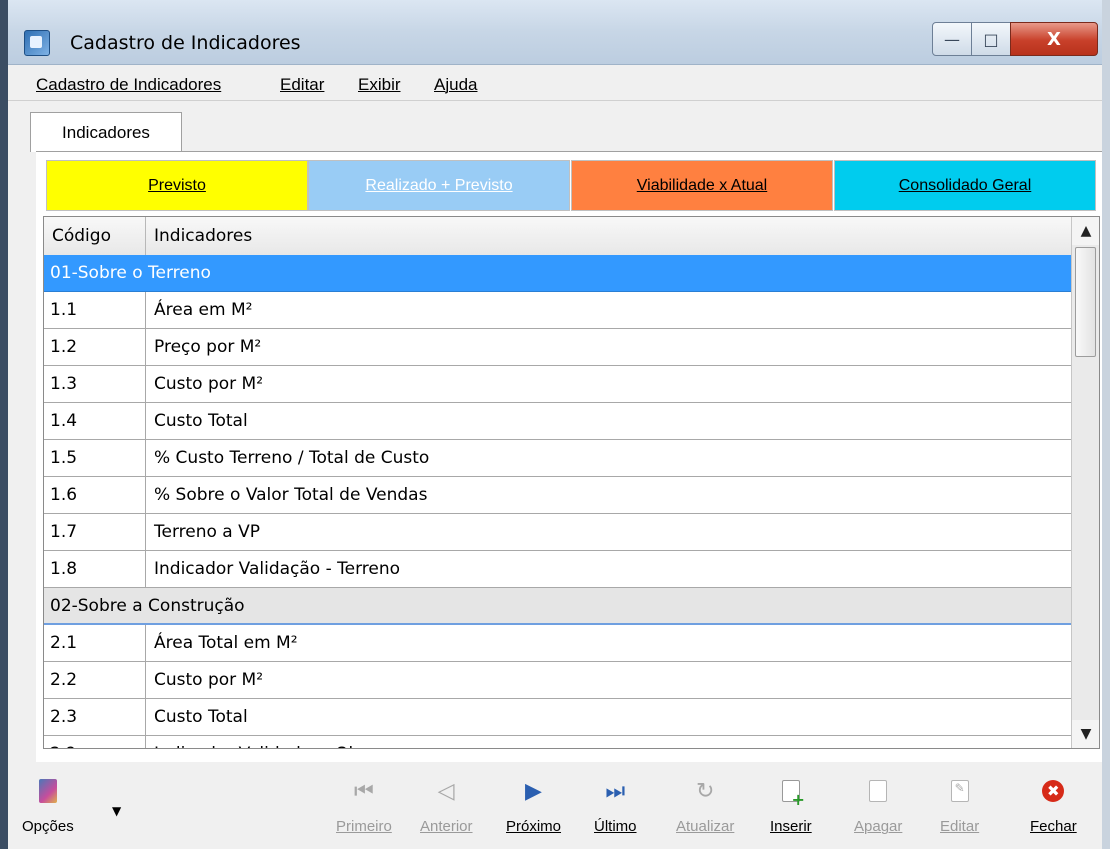  What do you see at coordinates (95, 310) in the screenshot?
I see `cell-code: 1.1` at bounding box center [95, 310].